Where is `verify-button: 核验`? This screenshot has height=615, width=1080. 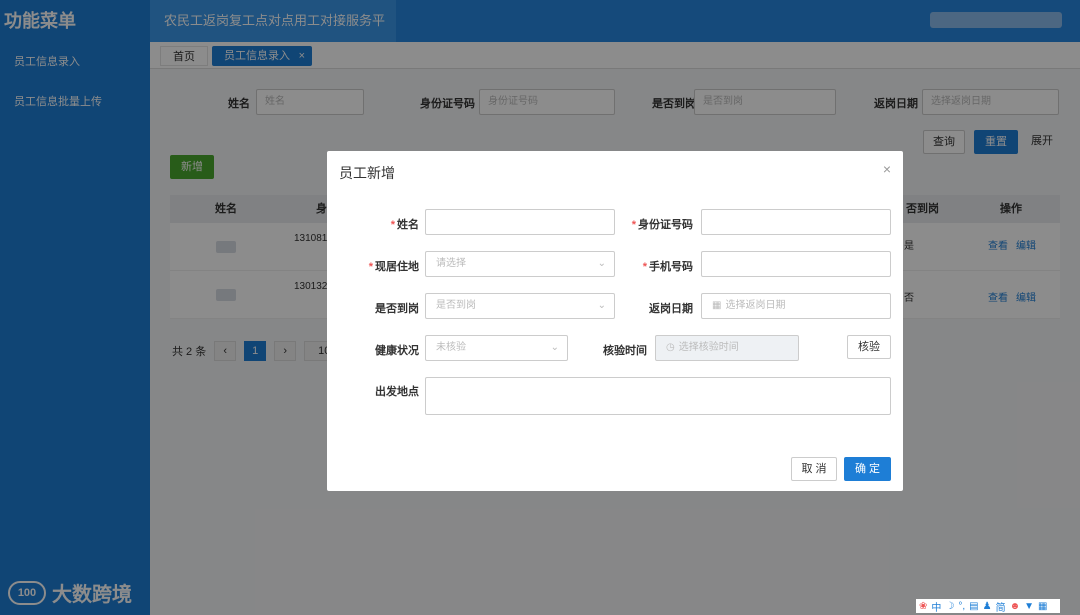
verify-button: 核验 is located at coordinates (869, 347).